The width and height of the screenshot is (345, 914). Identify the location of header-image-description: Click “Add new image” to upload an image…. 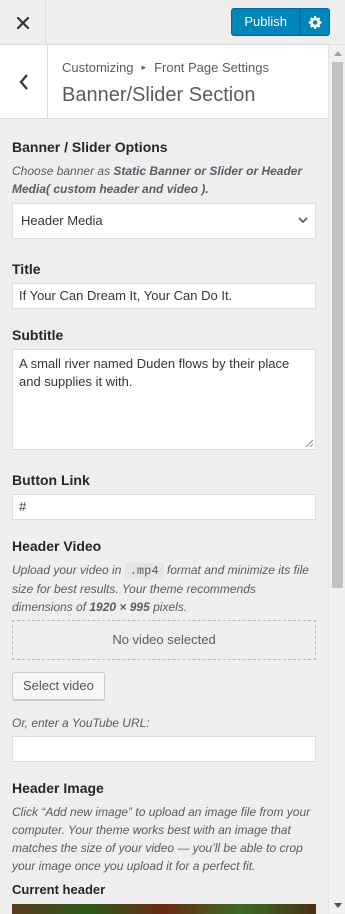
(161, 839).